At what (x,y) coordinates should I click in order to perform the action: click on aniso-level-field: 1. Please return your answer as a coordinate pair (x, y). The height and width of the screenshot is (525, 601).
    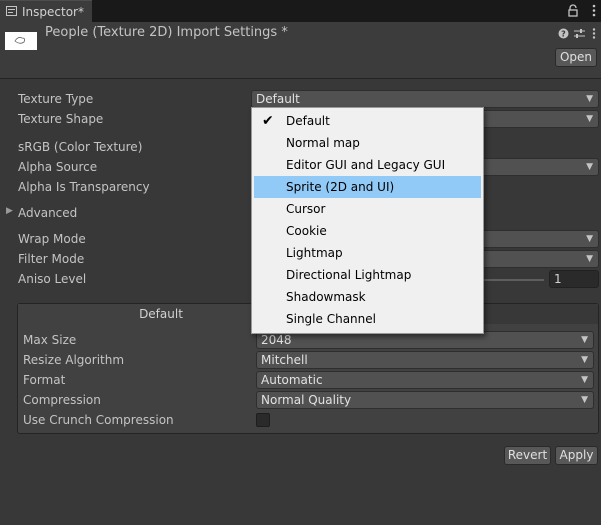
    Looking at the image, I should click on (574, 279).